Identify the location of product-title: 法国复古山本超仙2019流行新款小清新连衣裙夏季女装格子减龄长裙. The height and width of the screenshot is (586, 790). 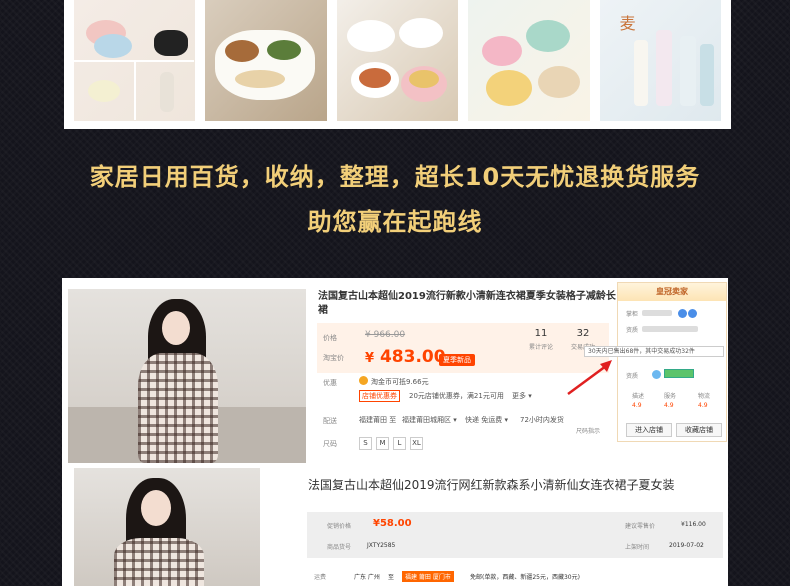
(468, 304).